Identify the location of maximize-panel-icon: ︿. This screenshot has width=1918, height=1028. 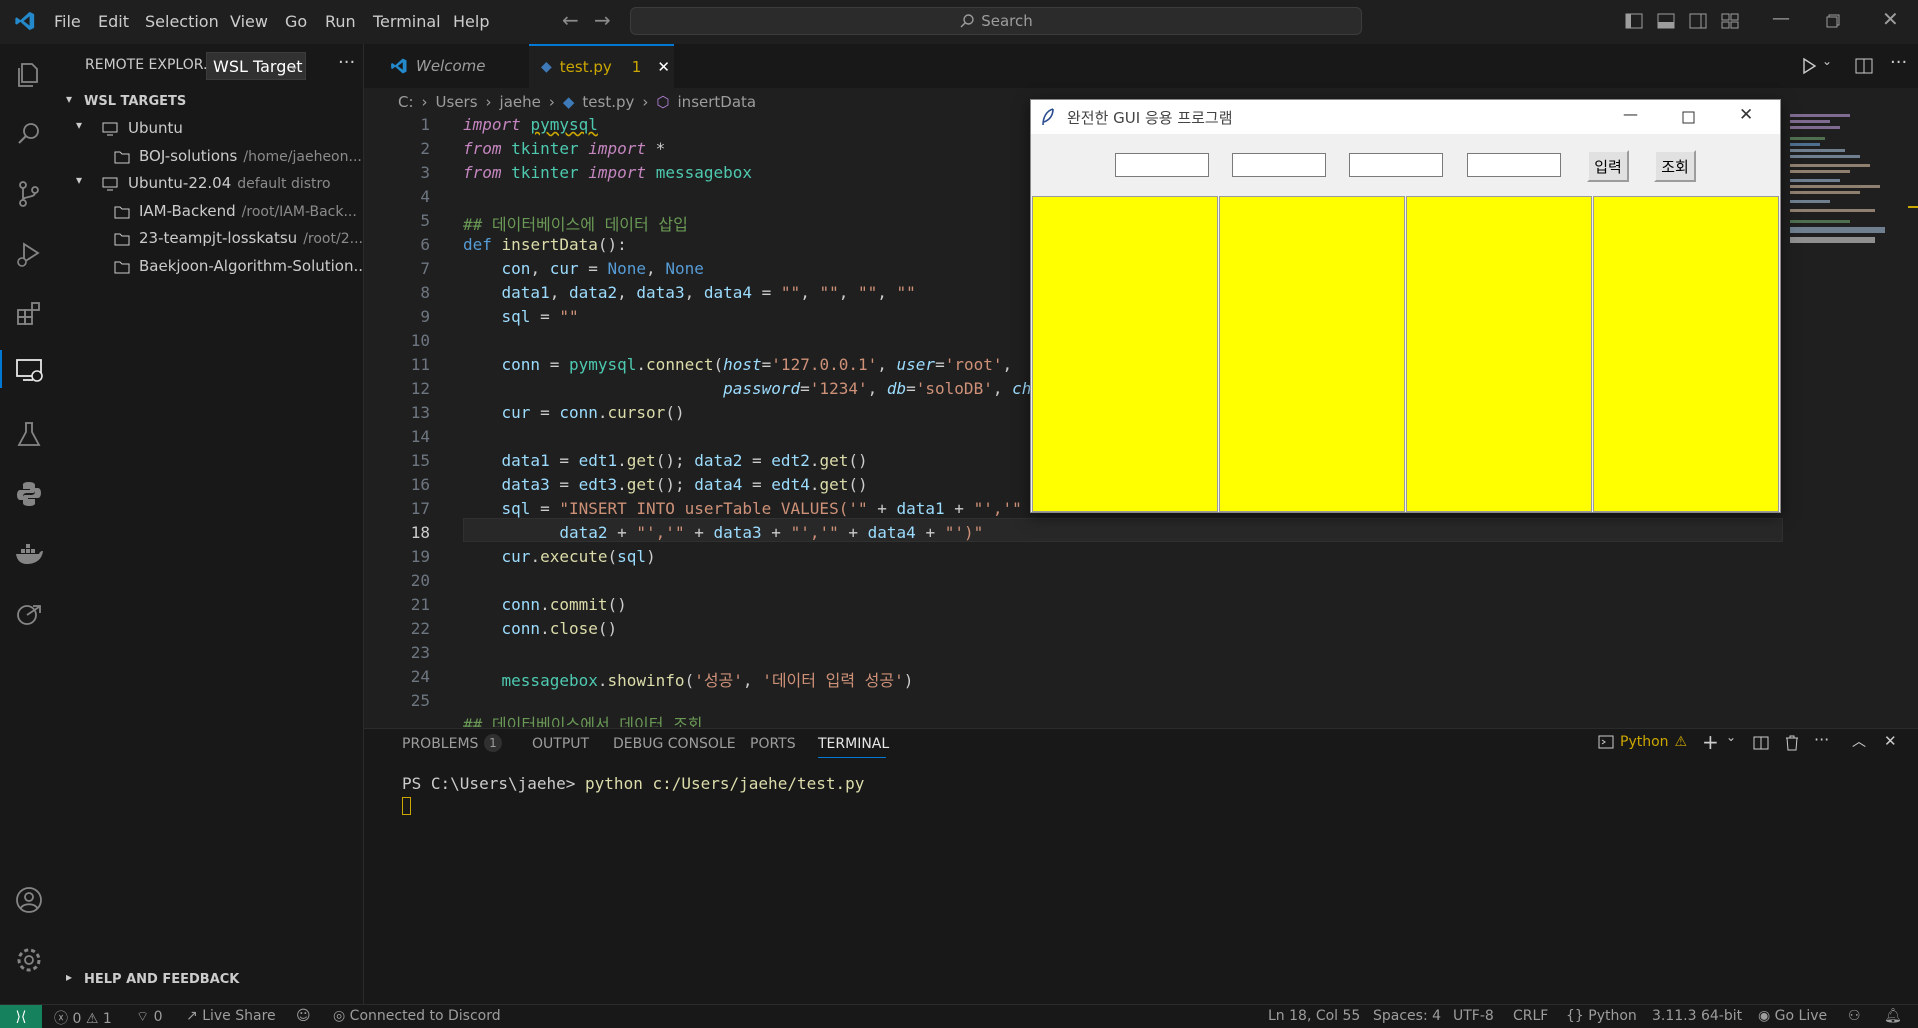
(1859, 741).